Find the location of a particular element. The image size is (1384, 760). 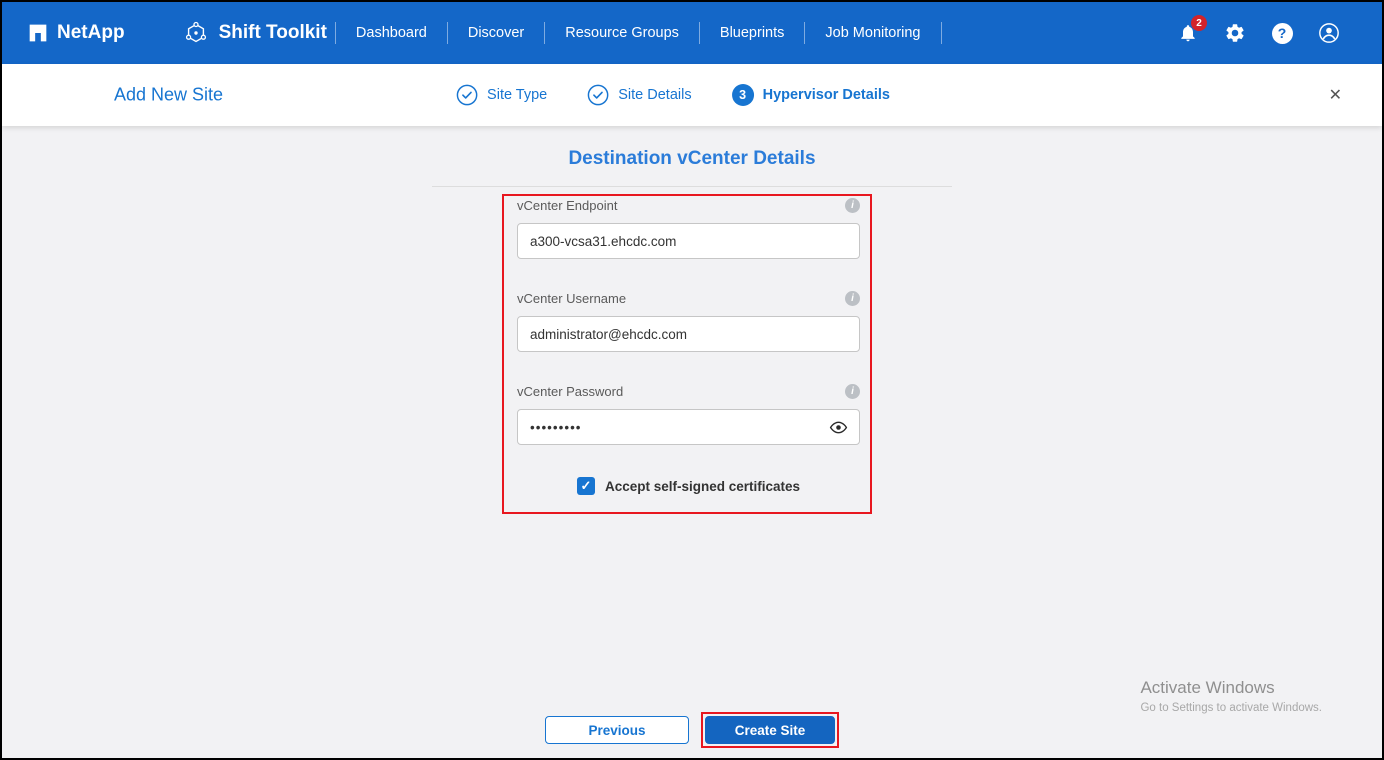

step-site-details: Site Details is located at coordinates (639, 95).